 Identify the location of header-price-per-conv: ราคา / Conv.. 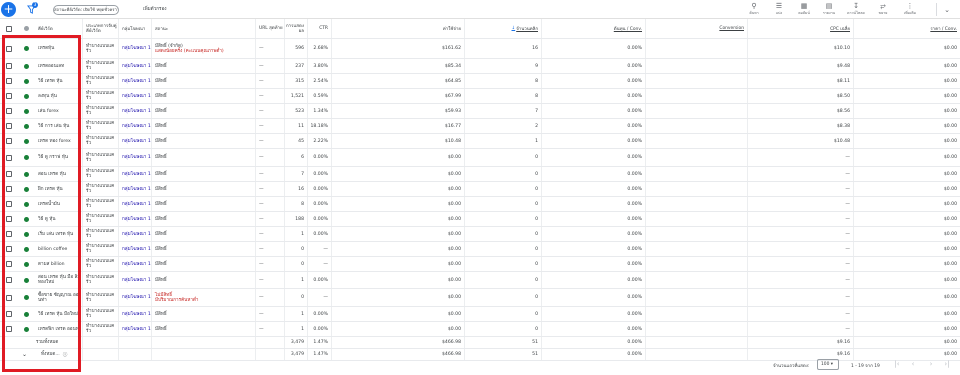
(906, 28).